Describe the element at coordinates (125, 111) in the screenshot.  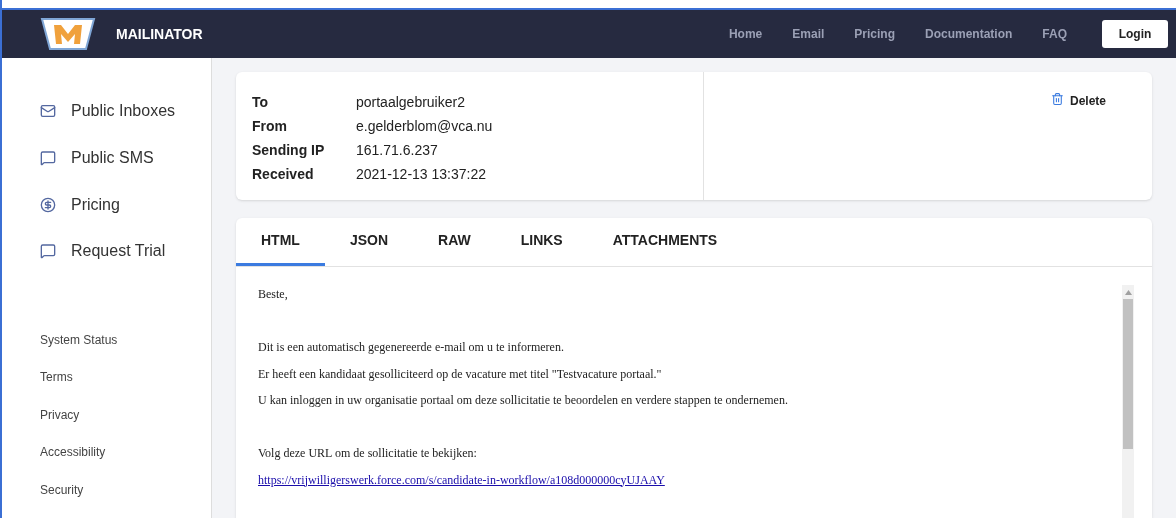
I see `sidebar-item: Public Inboxes` at that location.